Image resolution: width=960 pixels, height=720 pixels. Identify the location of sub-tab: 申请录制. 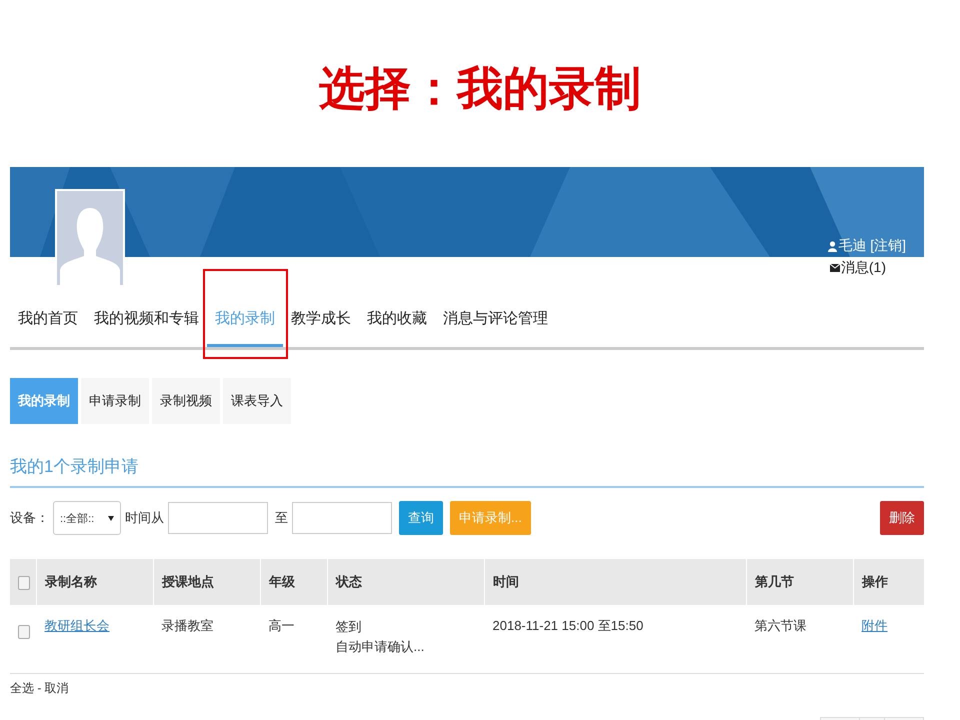
(115, 401).